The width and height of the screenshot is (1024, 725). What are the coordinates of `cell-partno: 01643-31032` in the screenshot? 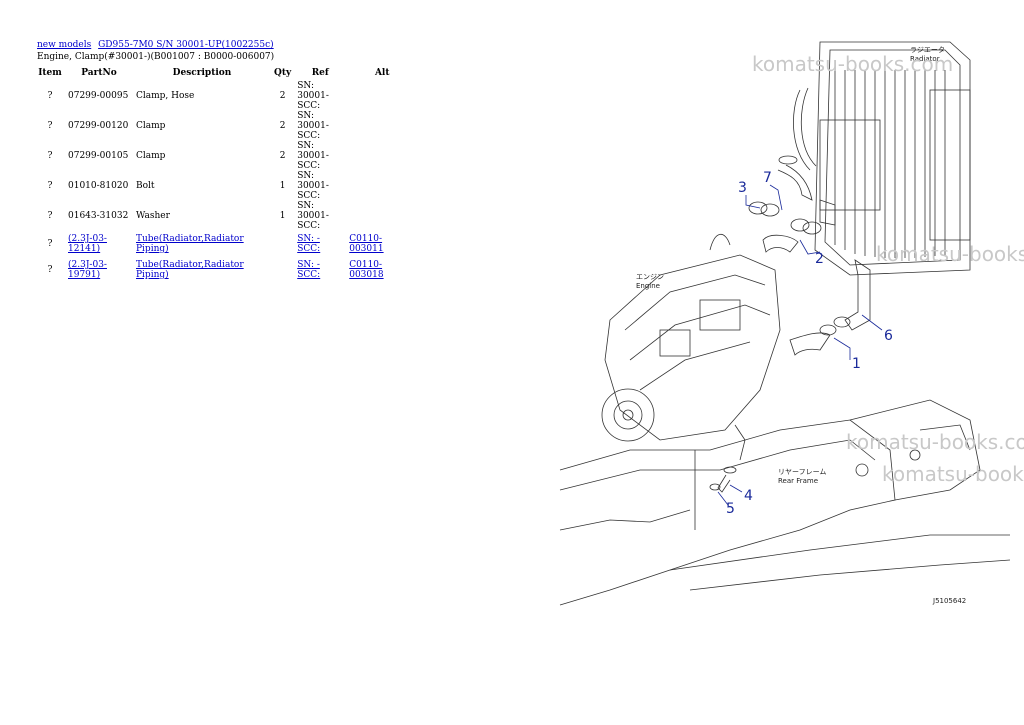 It's located at (98, 216).